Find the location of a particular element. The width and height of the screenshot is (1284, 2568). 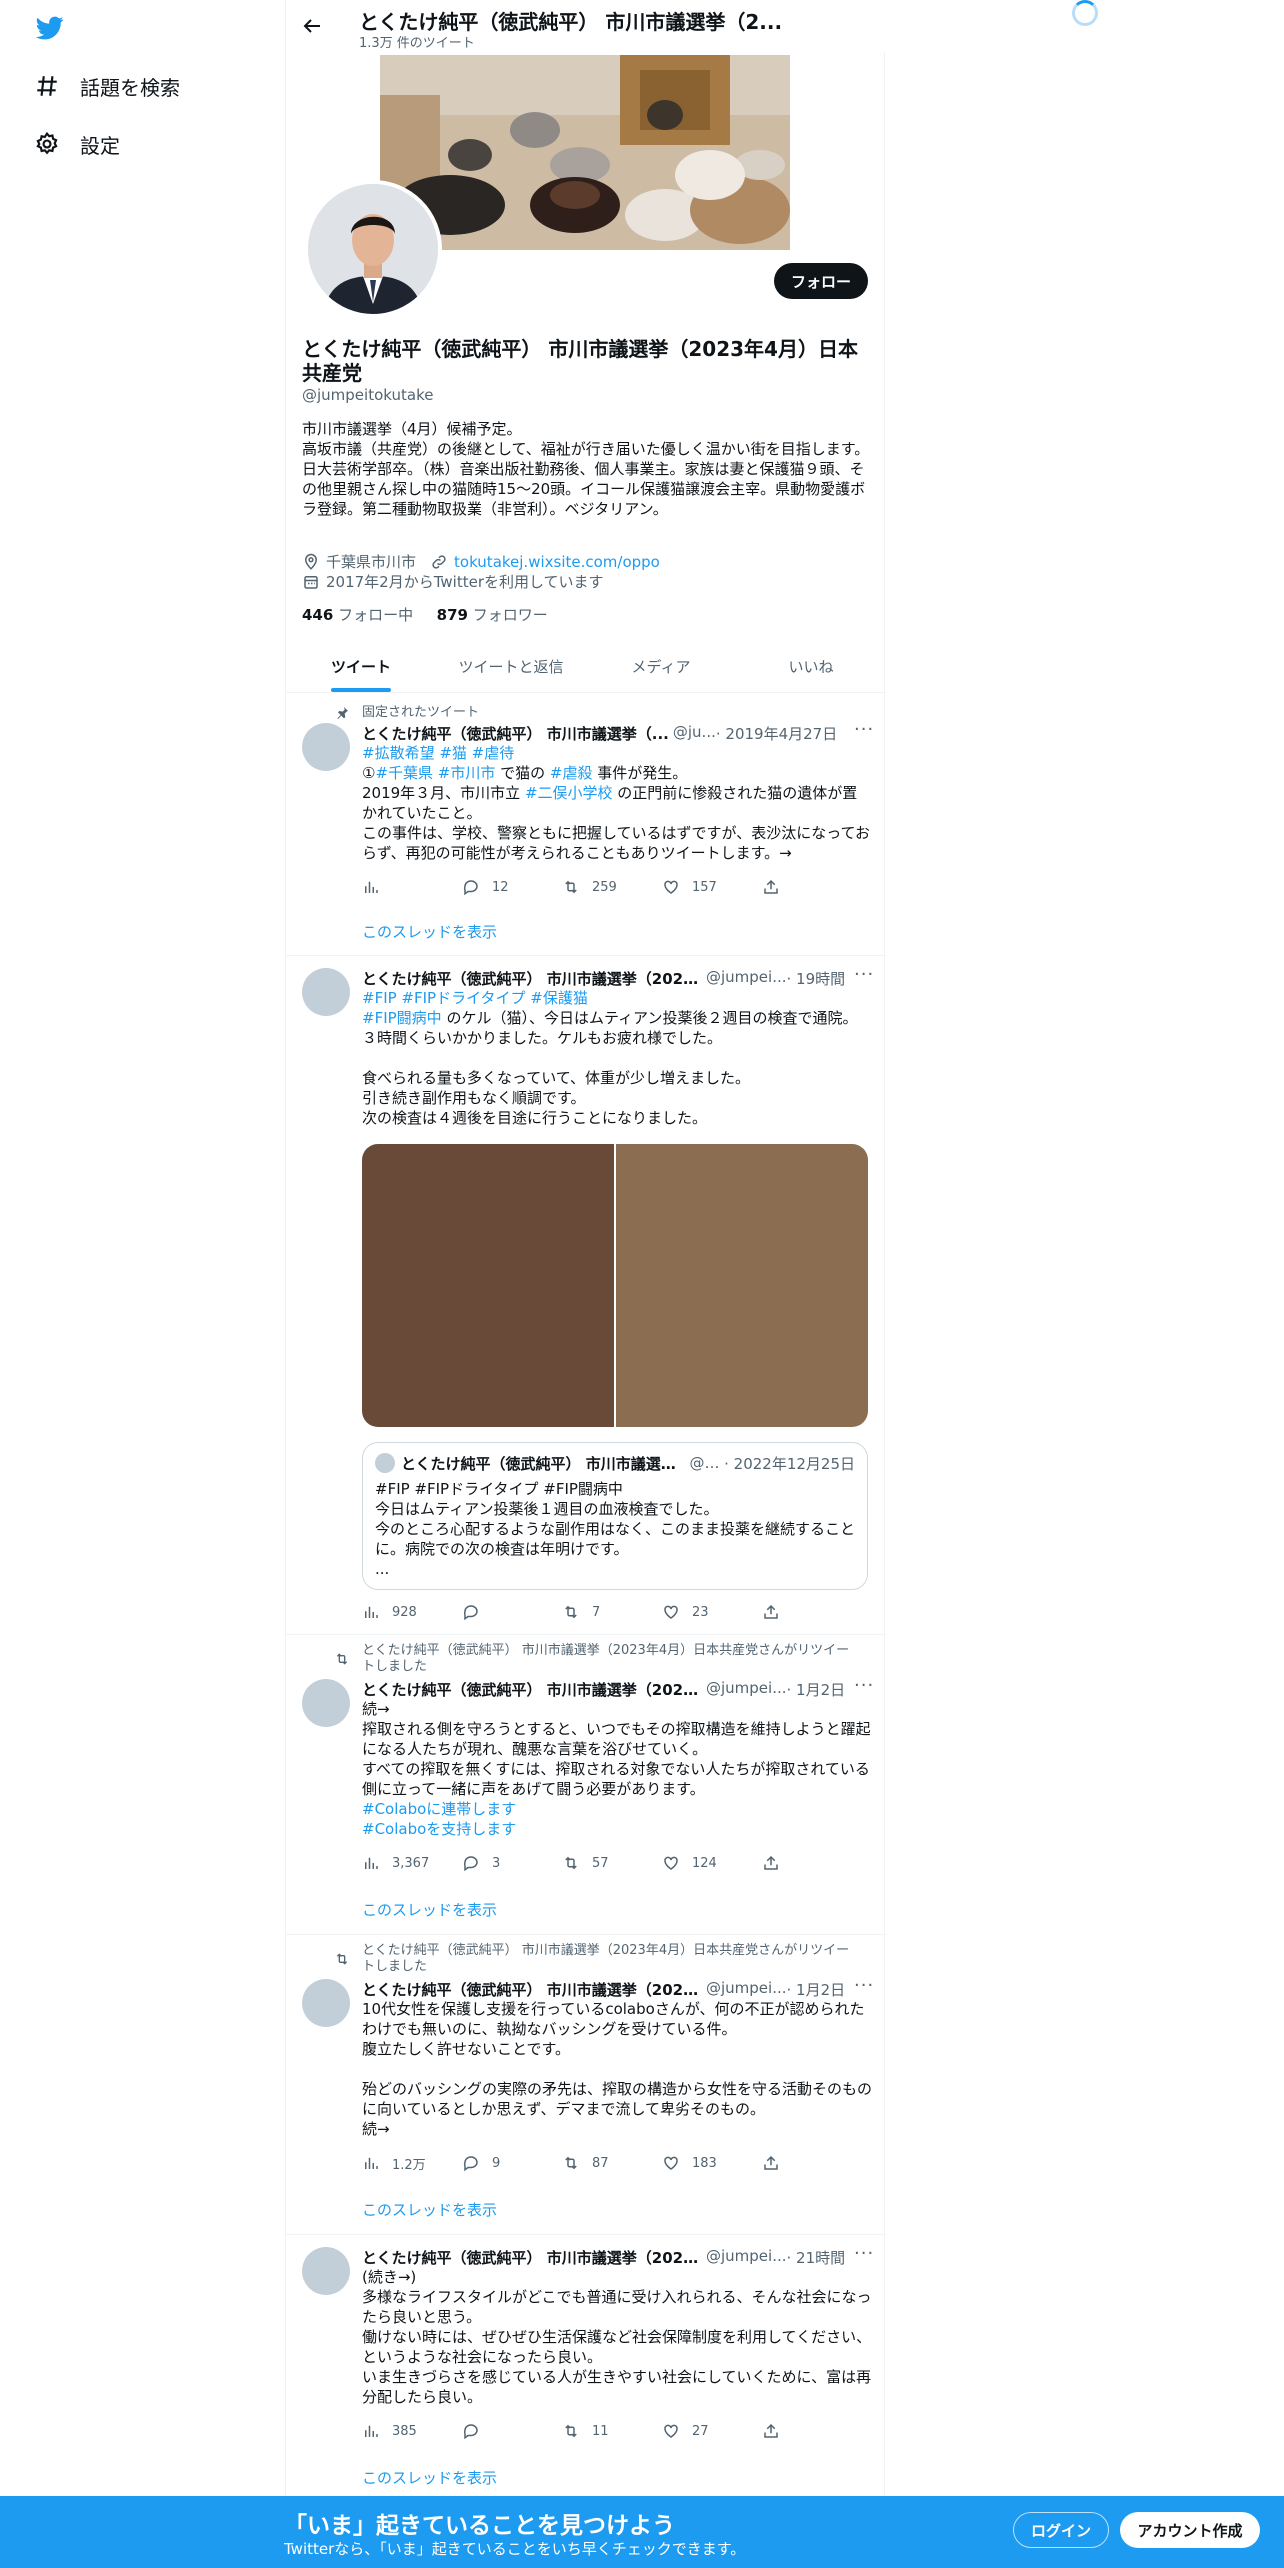

tweet-date: · 21時間 is located at coordinates (816, 2257).